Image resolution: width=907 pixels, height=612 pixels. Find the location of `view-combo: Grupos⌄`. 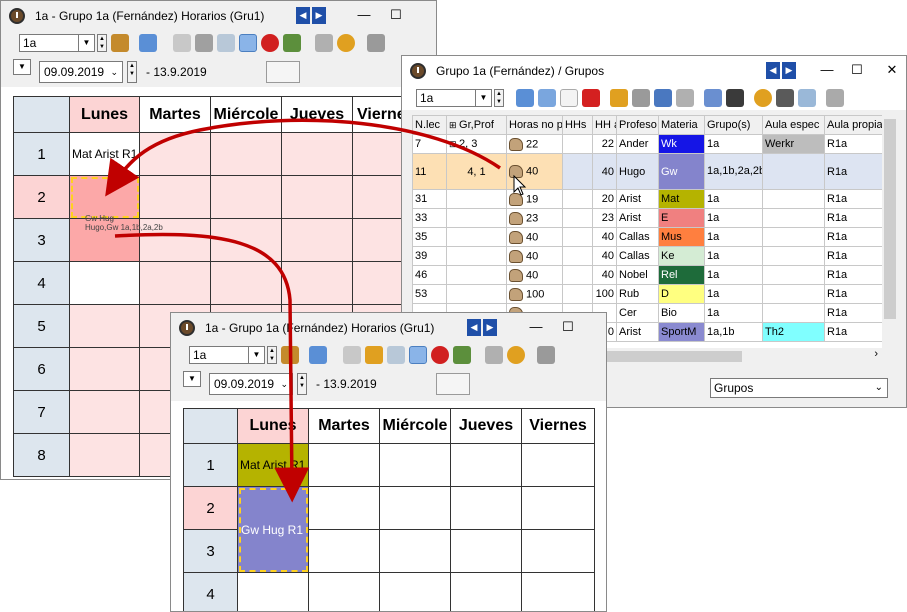

view-combo: Grupos⌄ is located at coordinates (799, 388).